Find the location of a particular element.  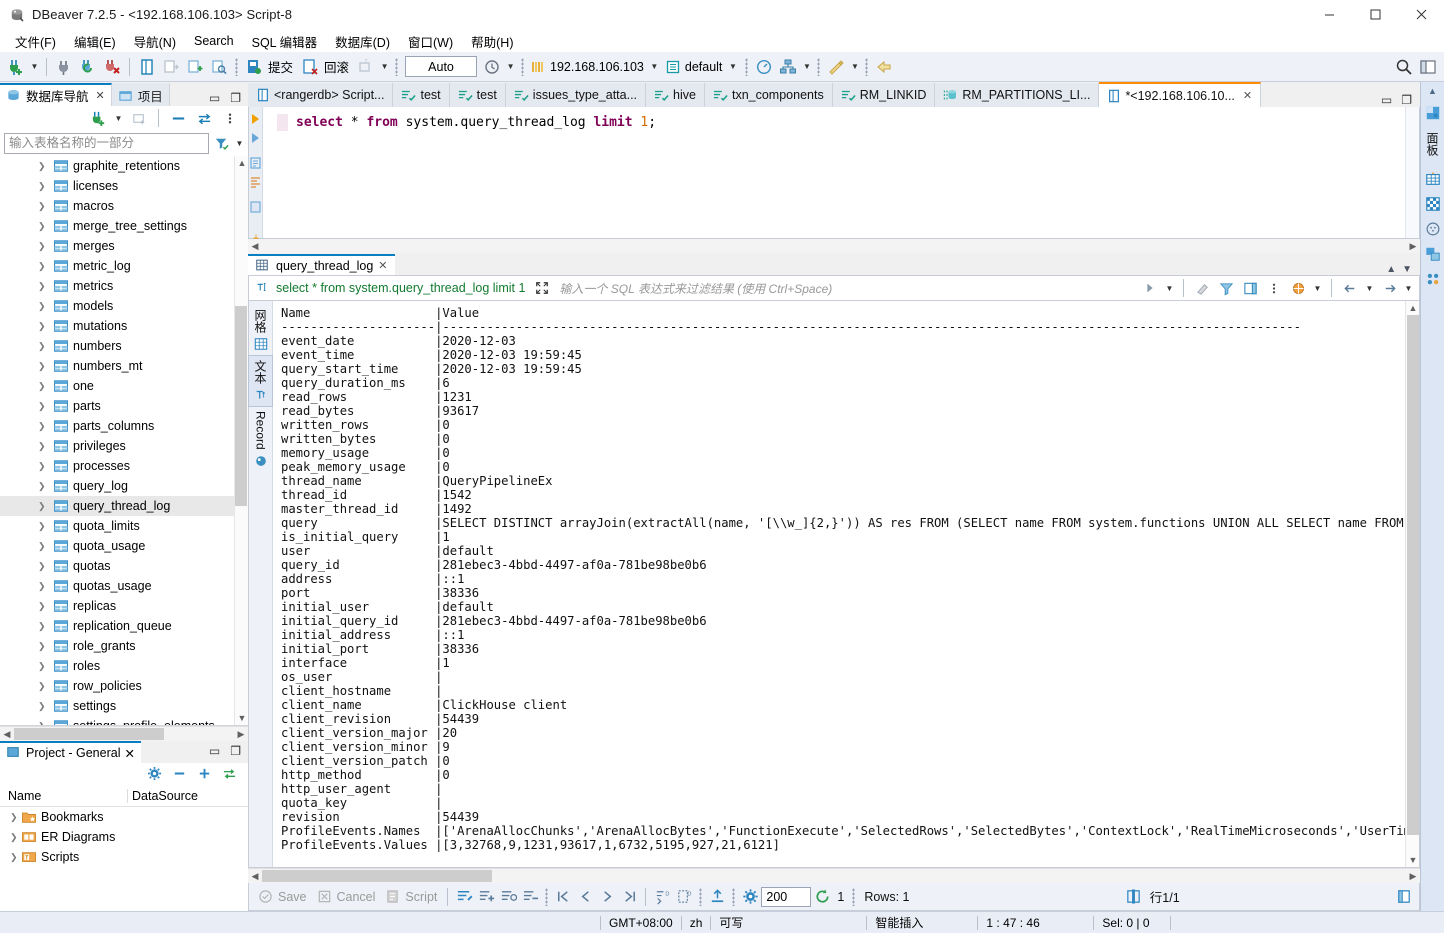

new-sql-editor-icon is located at coordinates (171, 67).